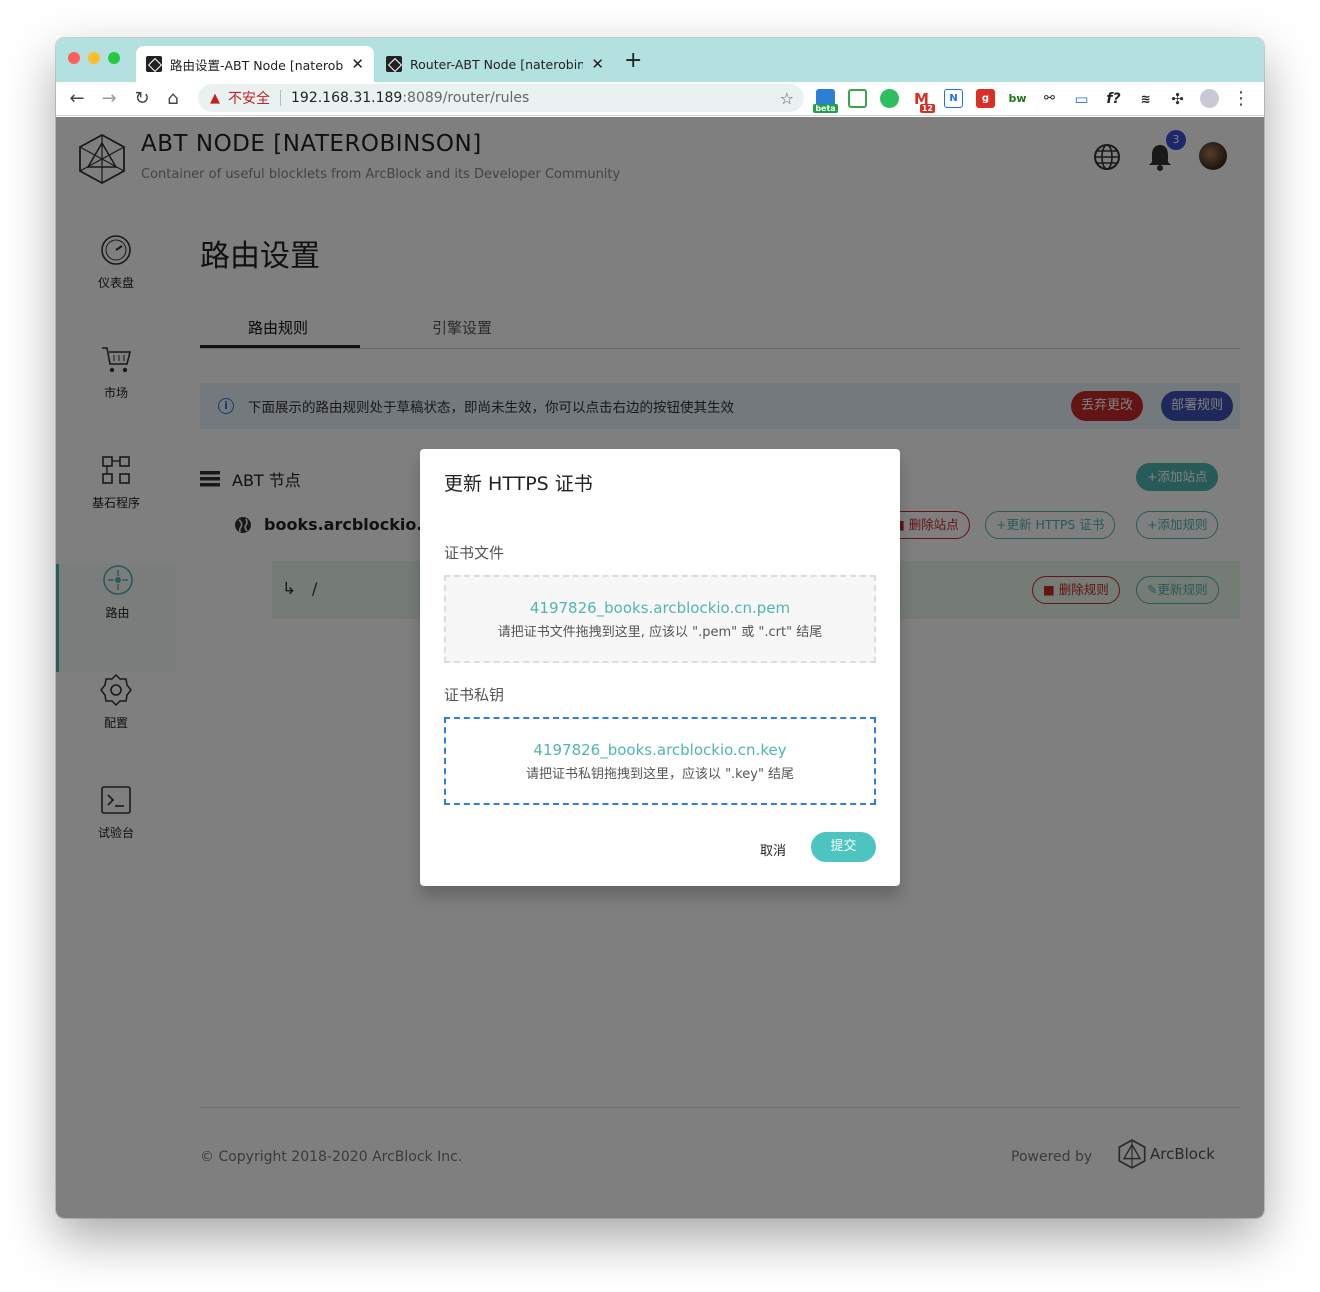 This screenshot has height=1292, width=1320. Describe the element at coordinates (1081, 98) in the screenshot. I see `extension-monitor-icon: ▭` at that location.